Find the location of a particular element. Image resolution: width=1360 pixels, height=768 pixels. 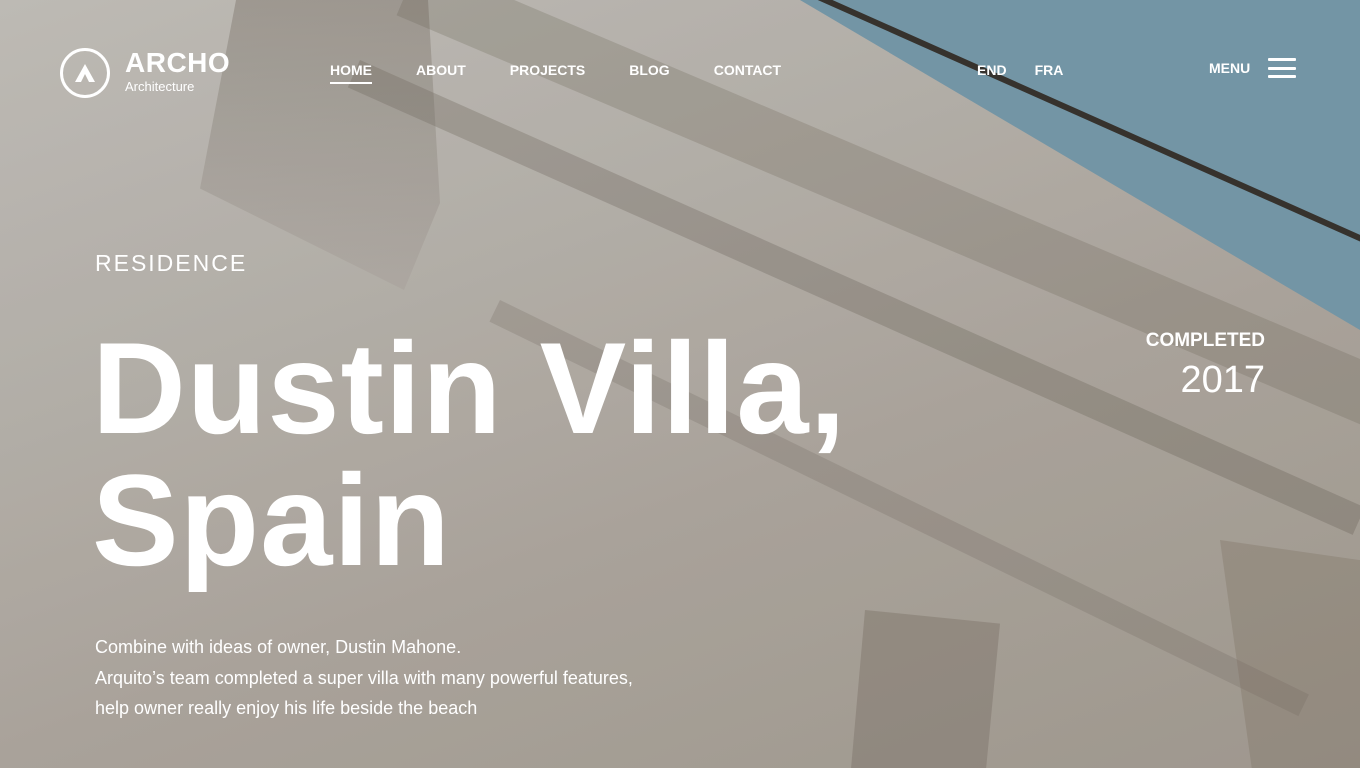

completion-label: COMPLETED is located at coordinates (1205, 340).